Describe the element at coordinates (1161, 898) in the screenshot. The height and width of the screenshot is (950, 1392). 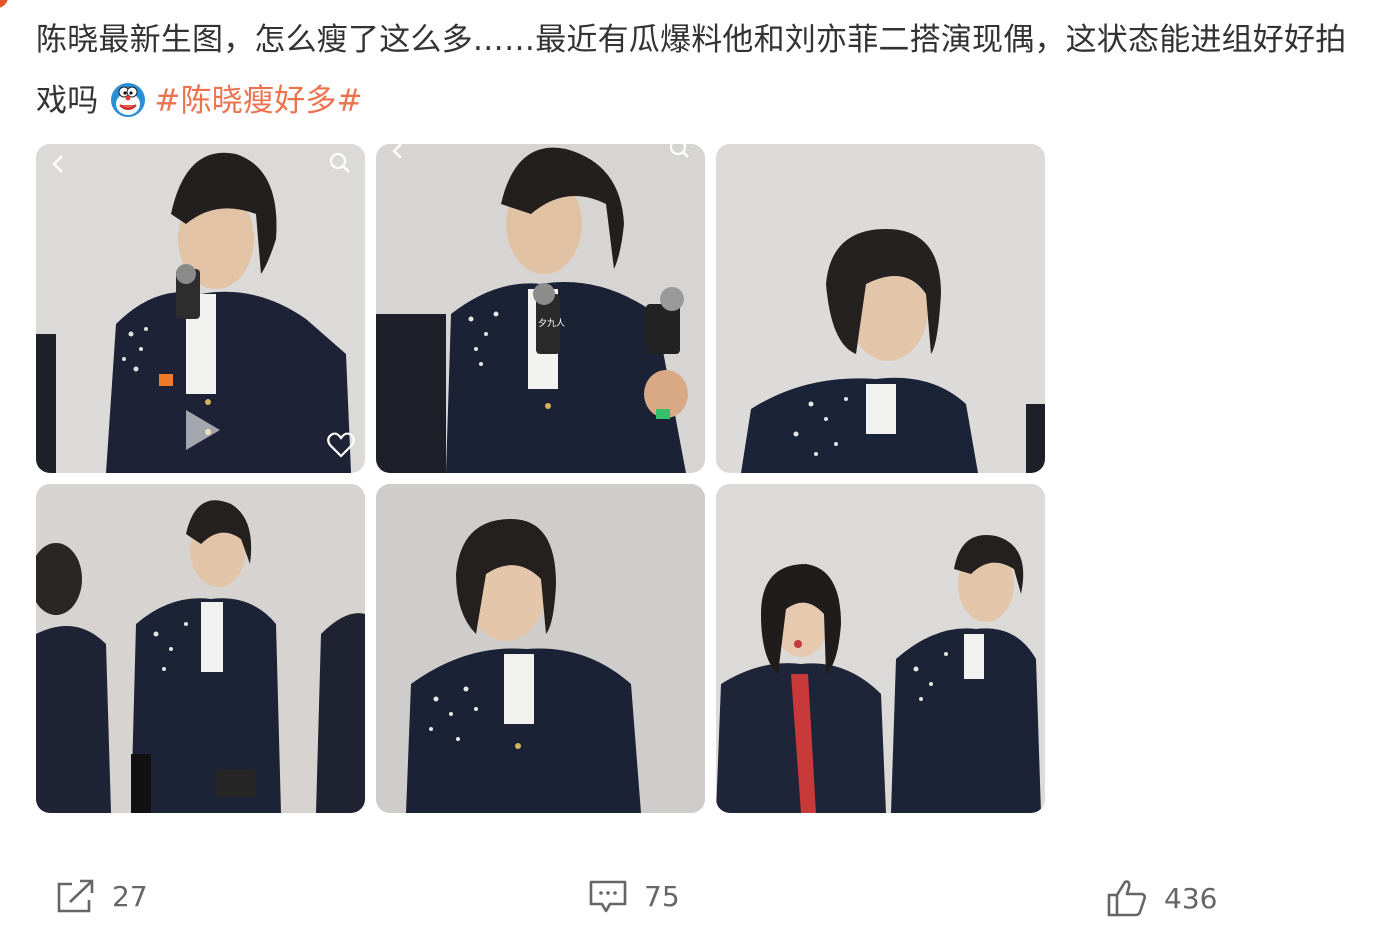
I see `like-button: 436` at that location.